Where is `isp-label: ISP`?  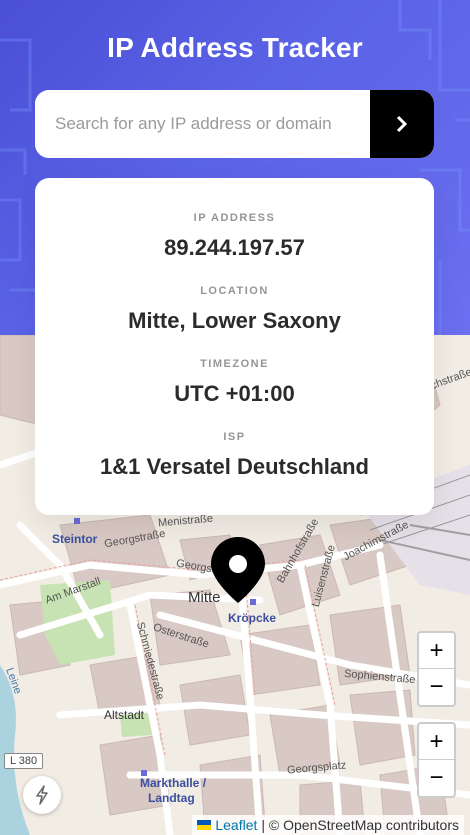
isp-label: ISP is located at coordinates (234, 437).